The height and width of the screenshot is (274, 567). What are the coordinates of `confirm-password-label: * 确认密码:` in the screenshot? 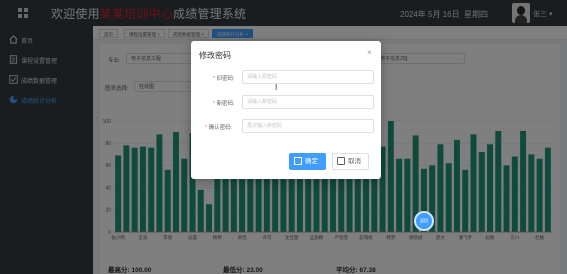 It's located at (219, 128).